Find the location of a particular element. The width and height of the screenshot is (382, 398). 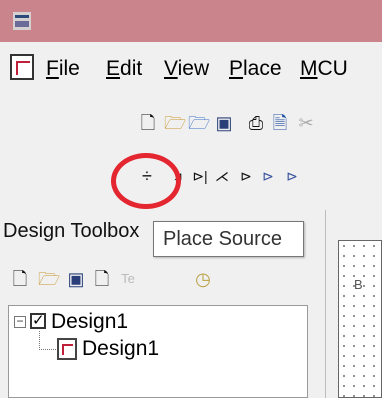

design-check-icon: ✓ is located at coordinates (38, 321).